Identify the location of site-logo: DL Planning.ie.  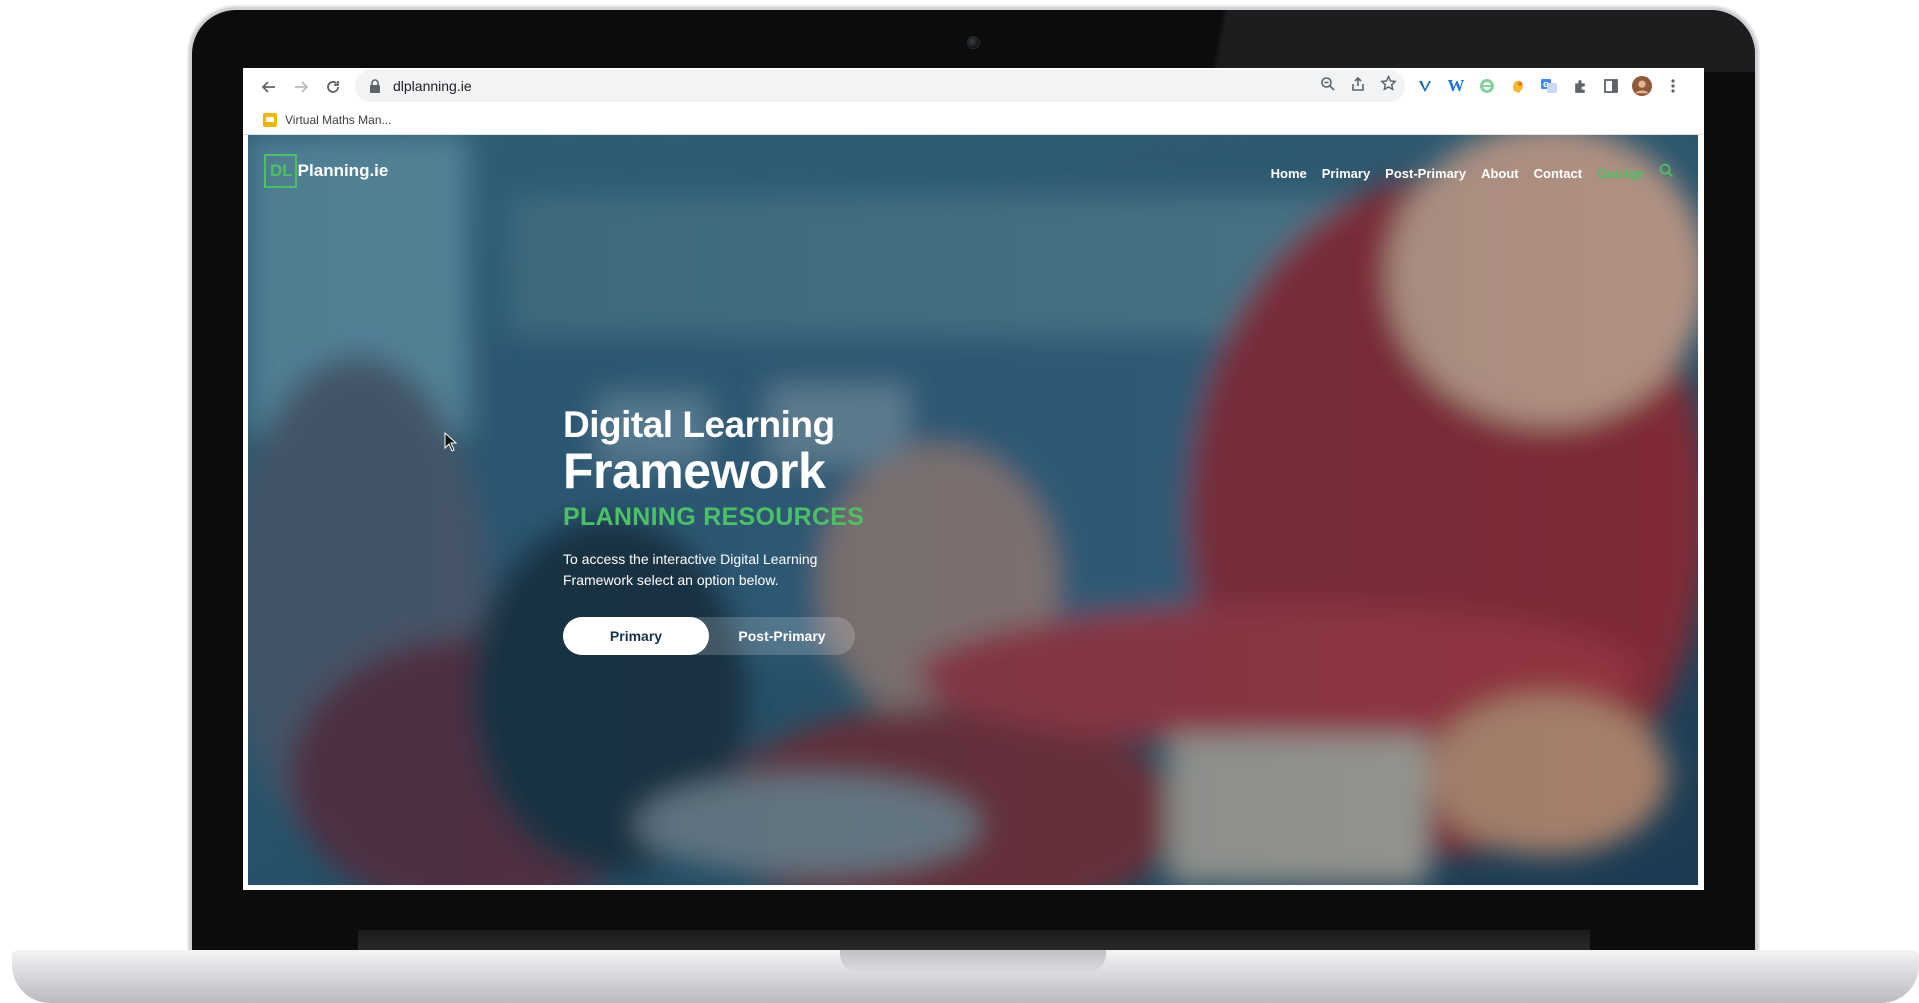
(326, 171).